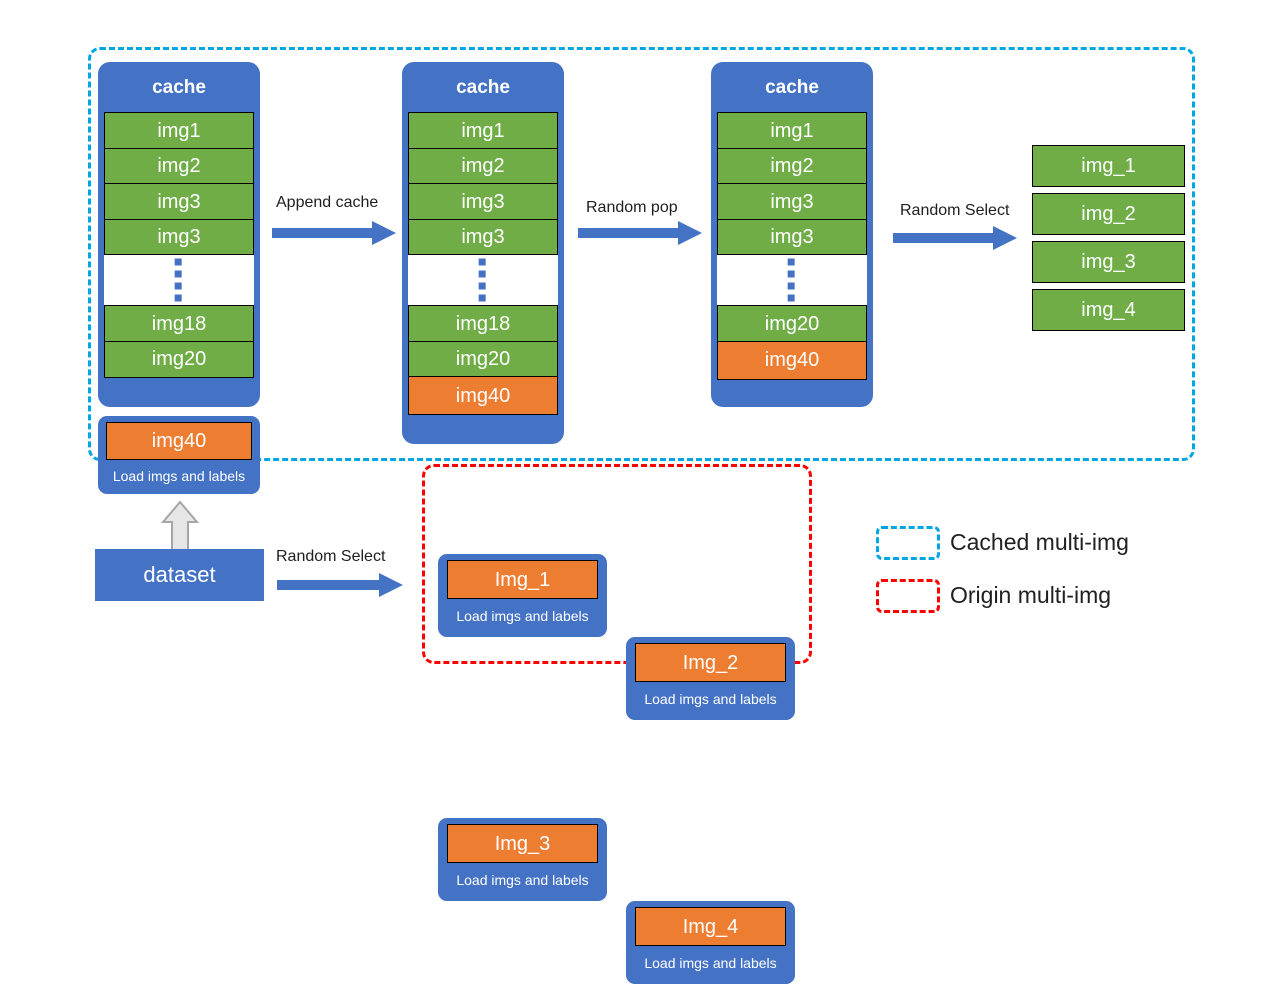  I want to click on origin-card-chip: Img_2, so click(710, 662).